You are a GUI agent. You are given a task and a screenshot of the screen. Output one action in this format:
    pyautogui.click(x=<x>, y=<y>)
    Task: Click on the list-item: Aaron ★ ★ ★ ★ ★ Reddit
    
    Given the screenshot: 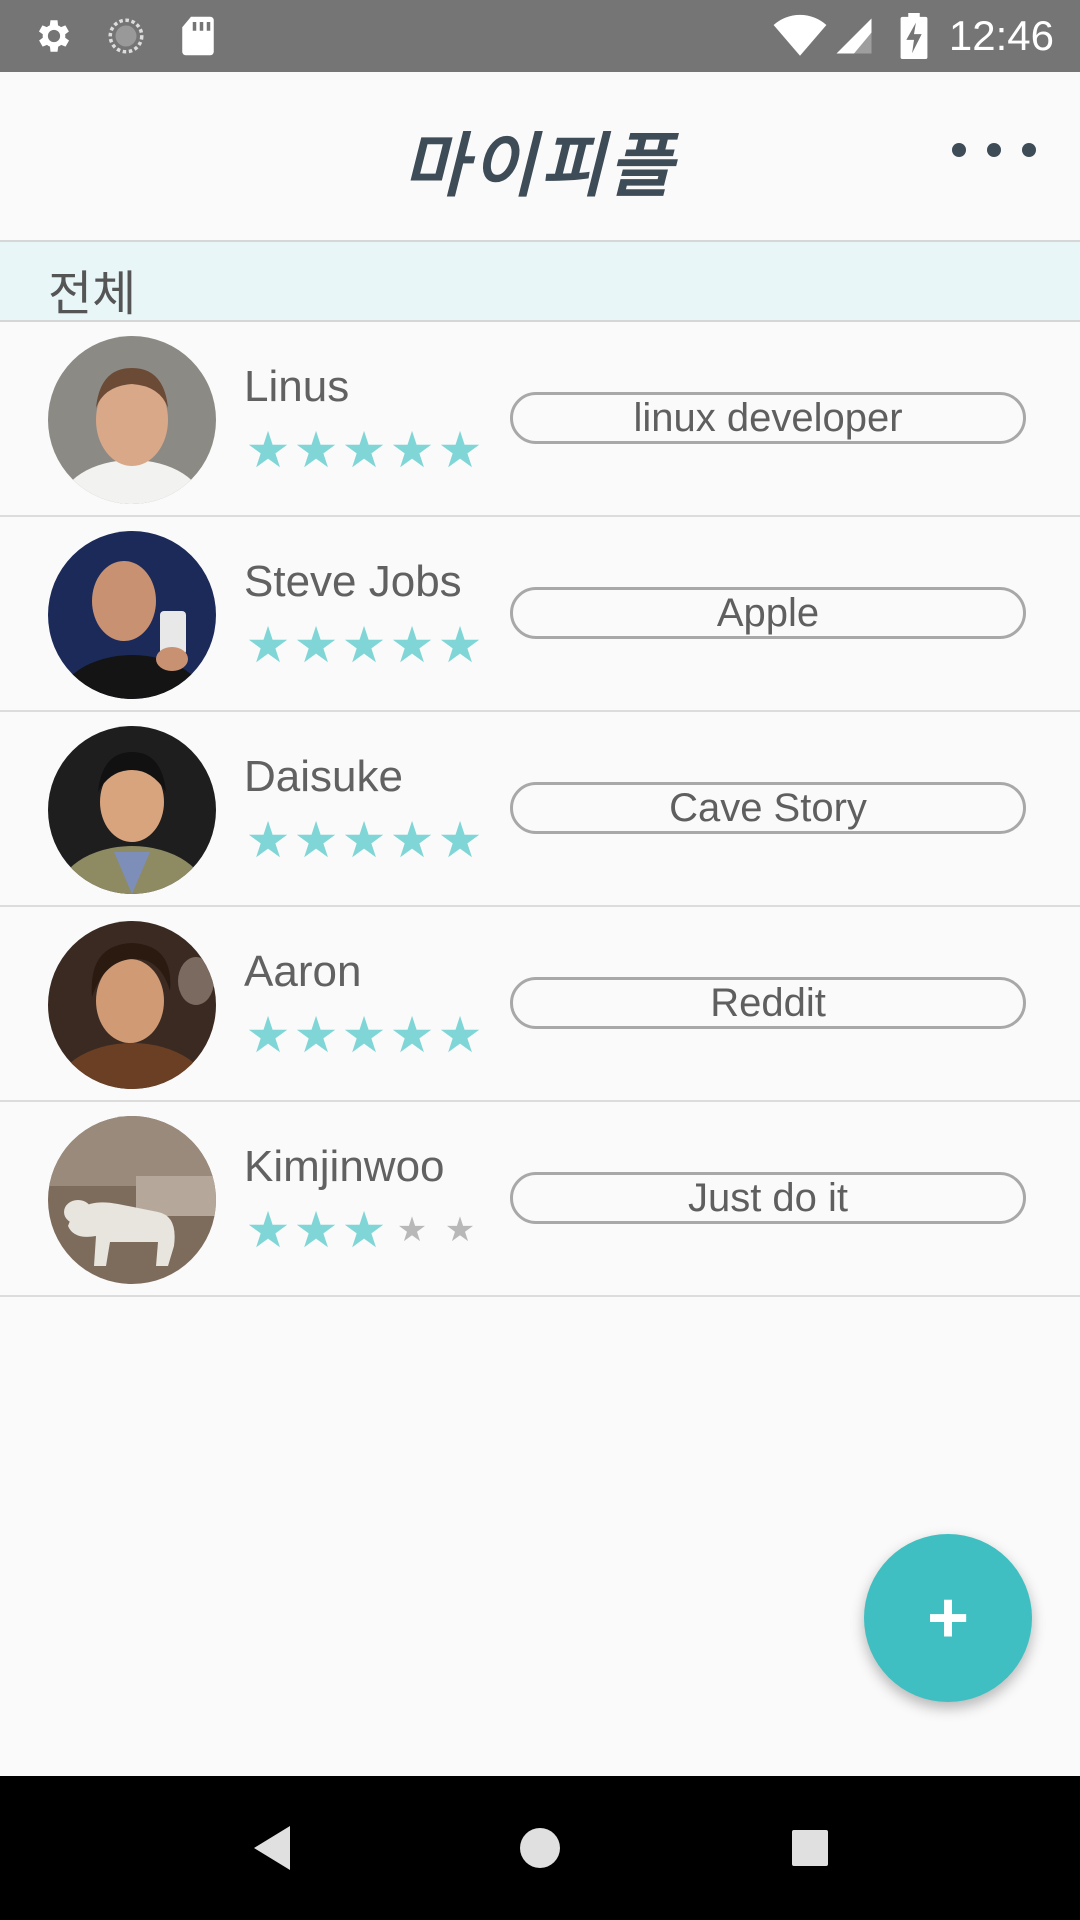 What is the action you would take?
    pyautogui.click(x=540, y=1004)
    